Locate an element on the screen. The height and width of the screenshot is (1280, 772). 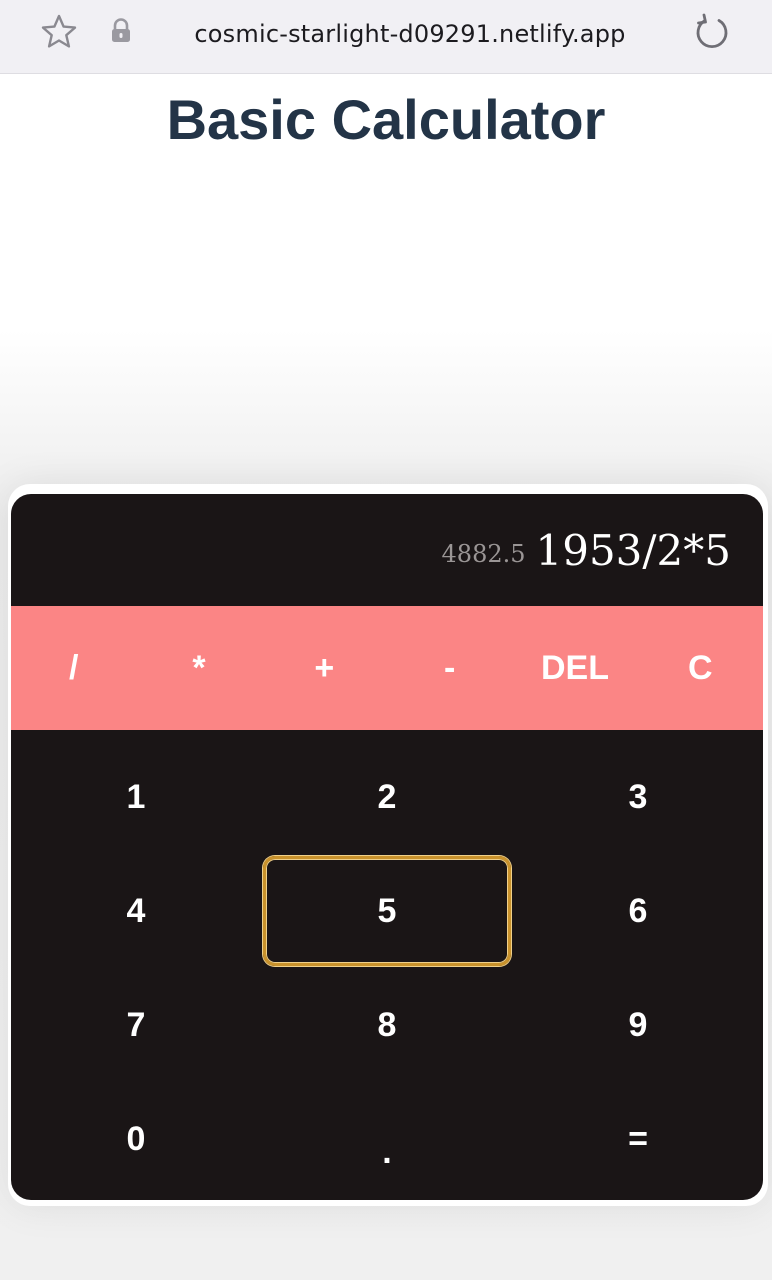
key-3: 3 is located at coordinates (638, 797).